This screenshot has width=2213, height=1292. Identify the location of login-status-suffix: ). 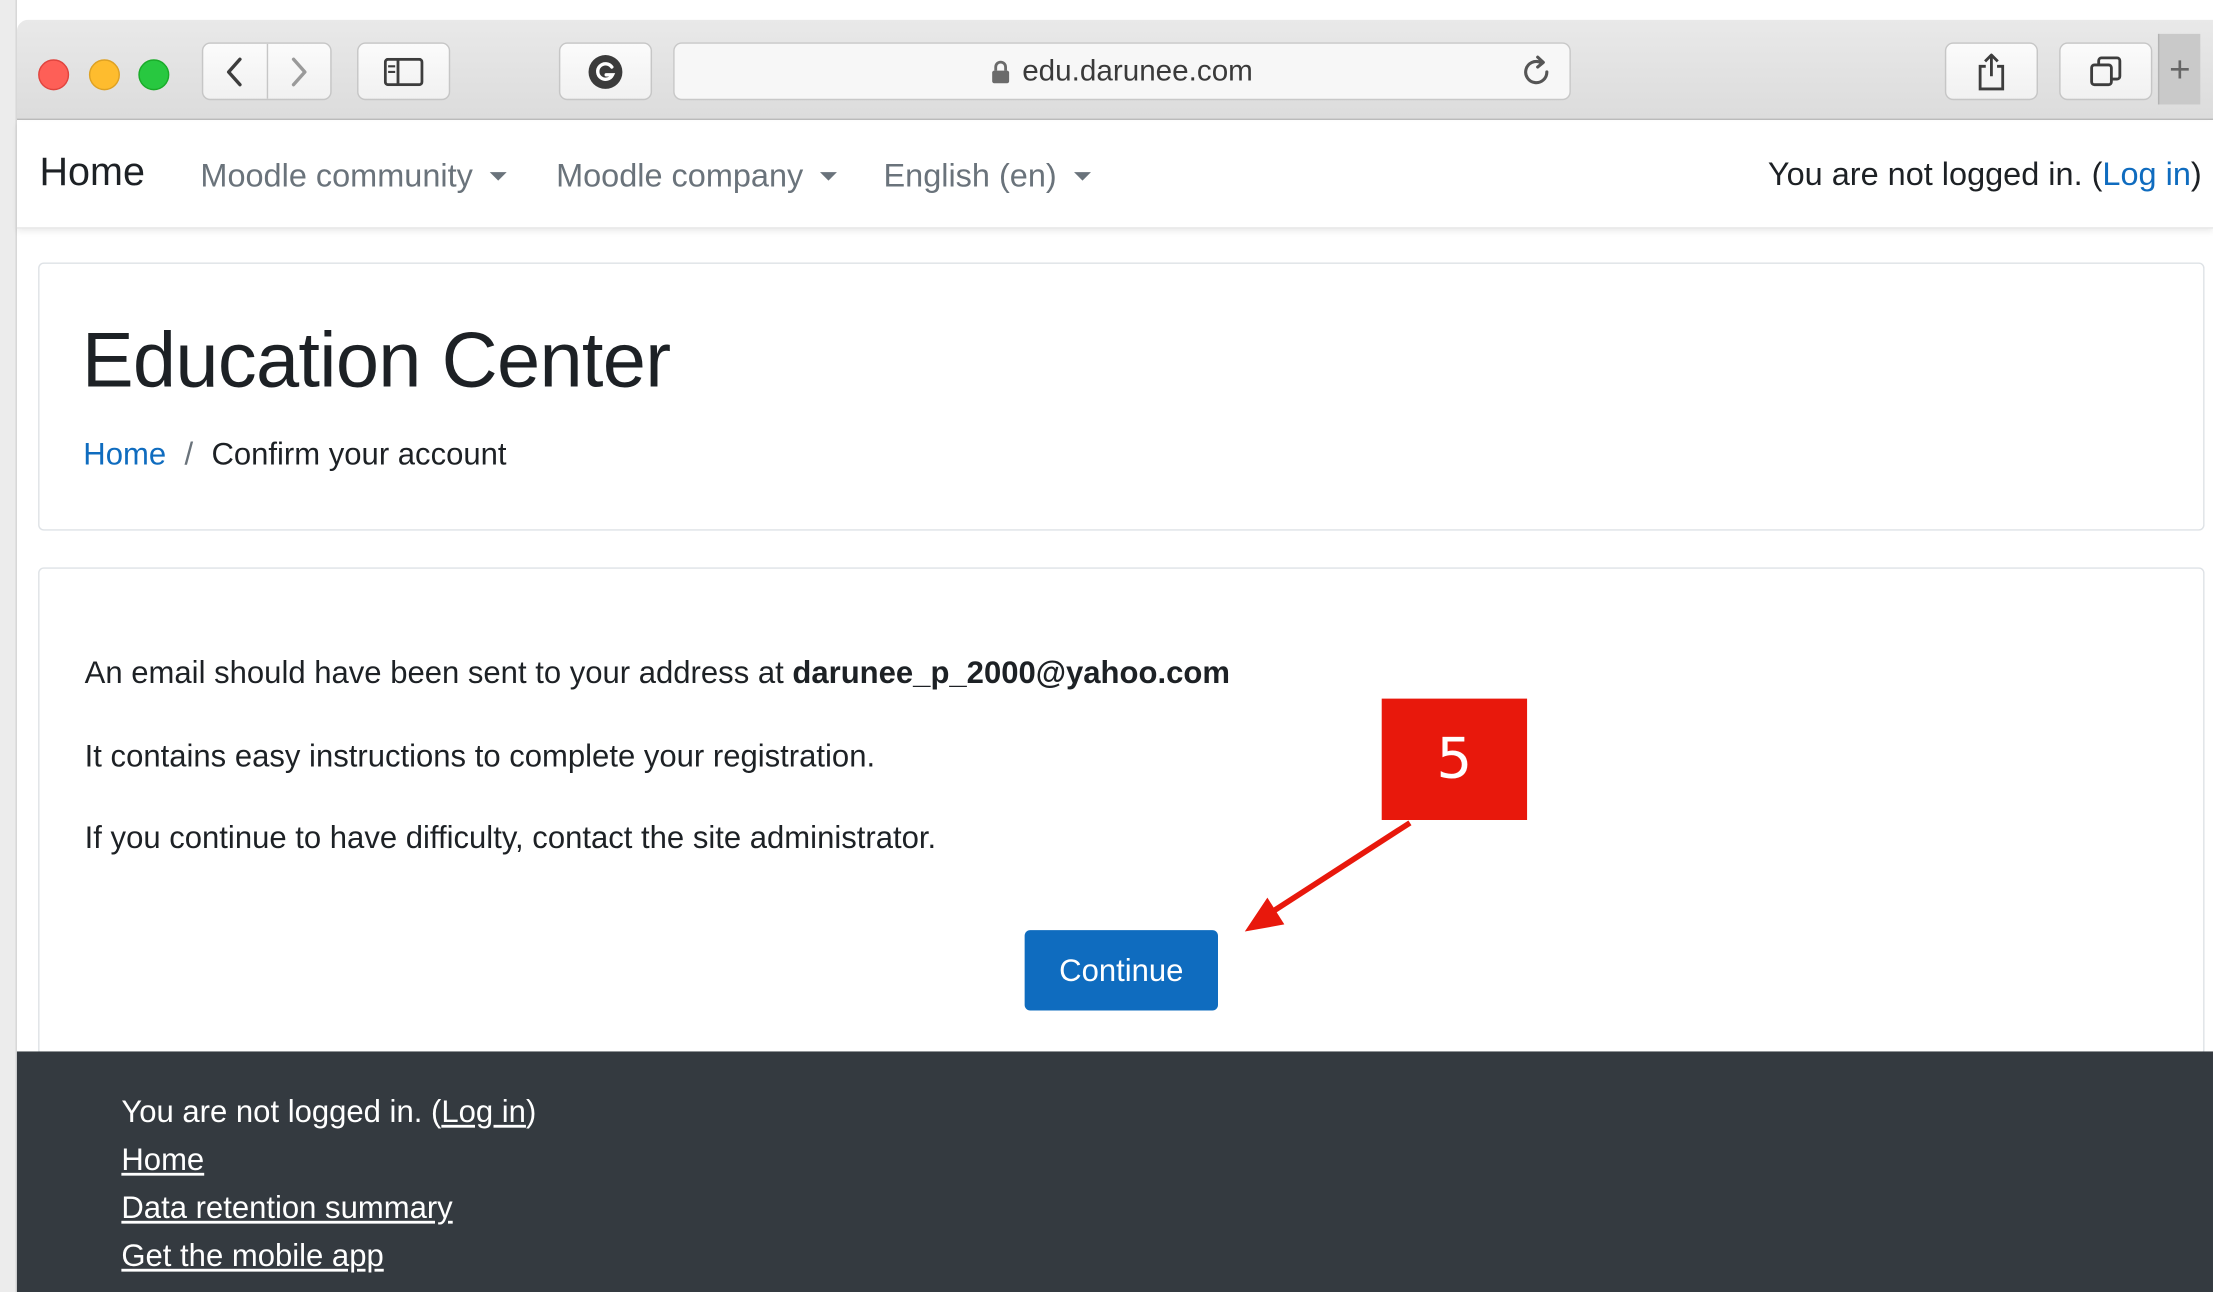
(2196, 173).